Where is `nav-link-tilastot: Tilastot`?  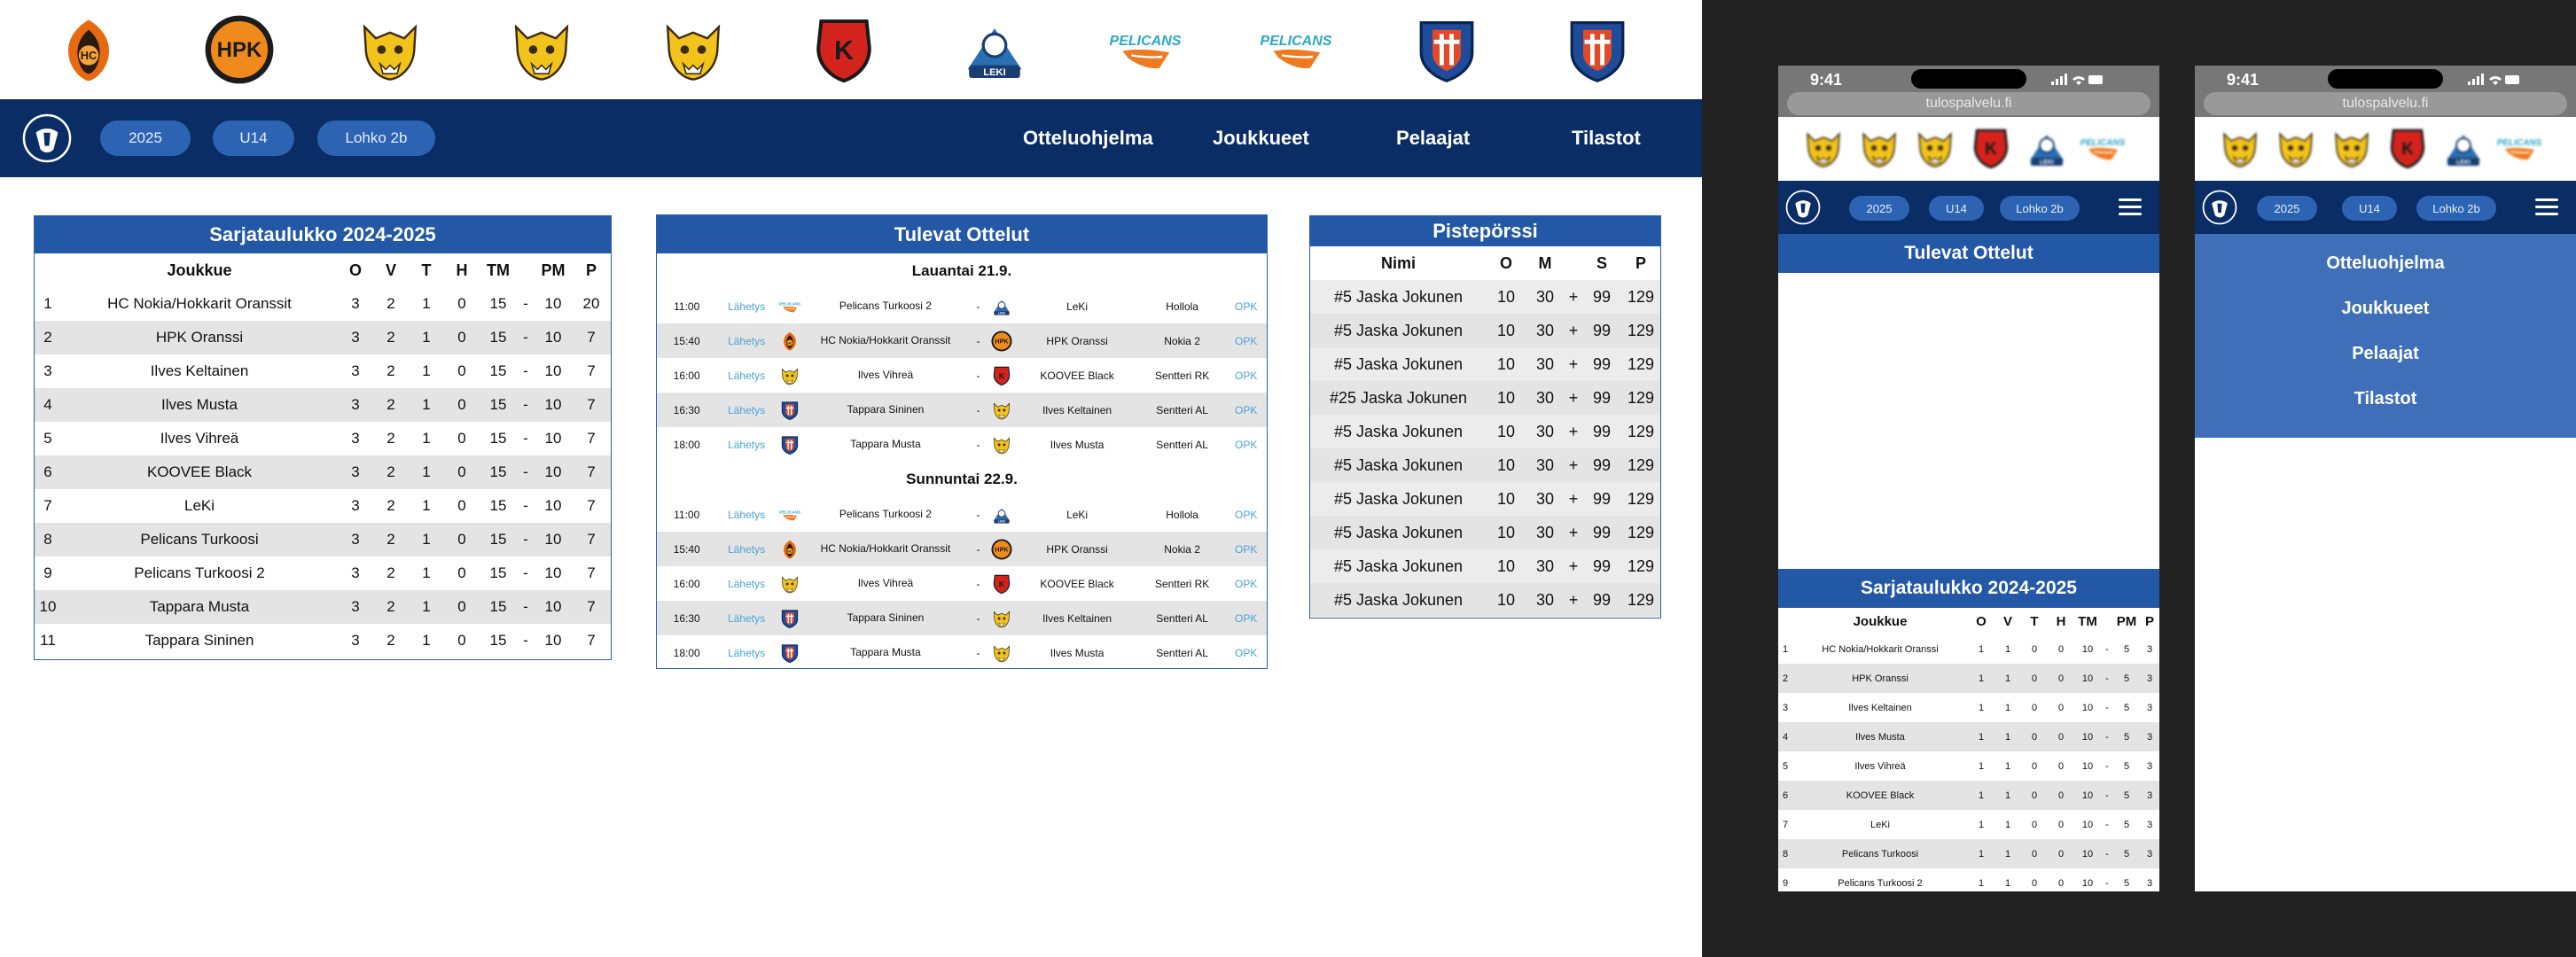
nav-link-tilastot: Tilastot is located at coordinates (1606, 138).